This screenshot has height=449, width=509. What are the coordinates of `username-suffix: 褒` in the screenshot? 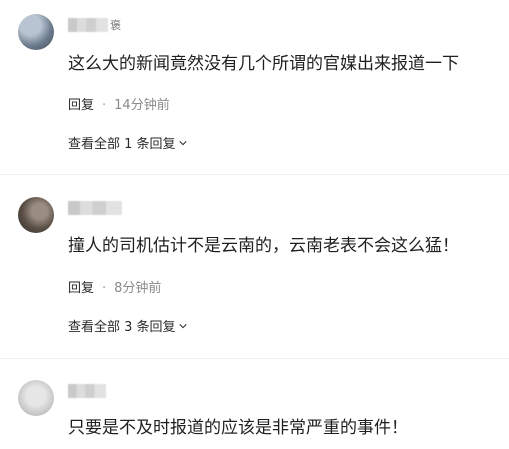 It's located at (115, 25).